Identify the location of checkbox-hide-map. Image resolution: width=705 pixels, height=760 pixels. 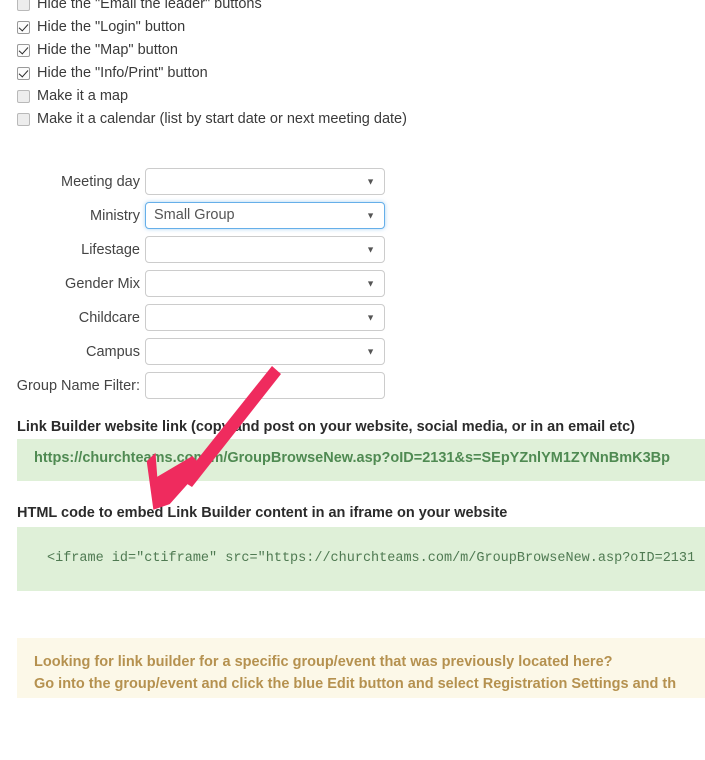
(23, 50).